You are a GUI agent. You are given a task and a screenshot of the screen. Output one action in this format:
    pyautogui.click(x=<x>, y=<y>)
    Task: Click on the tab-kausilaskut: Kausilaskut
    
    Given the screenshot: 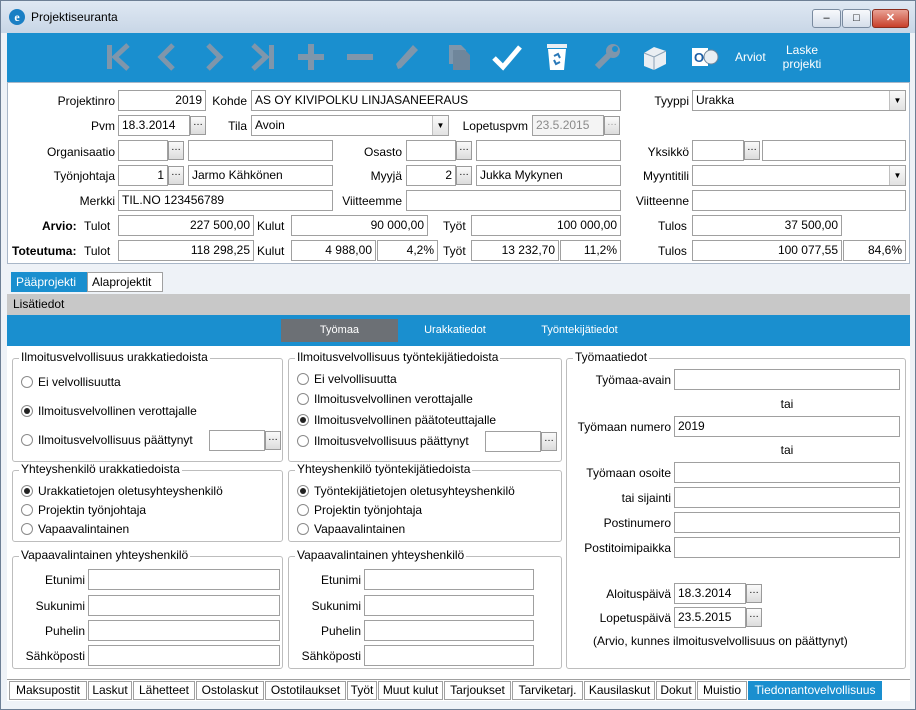 What is the action you would take?
    pyautogui.click(x=619, y=690)
    